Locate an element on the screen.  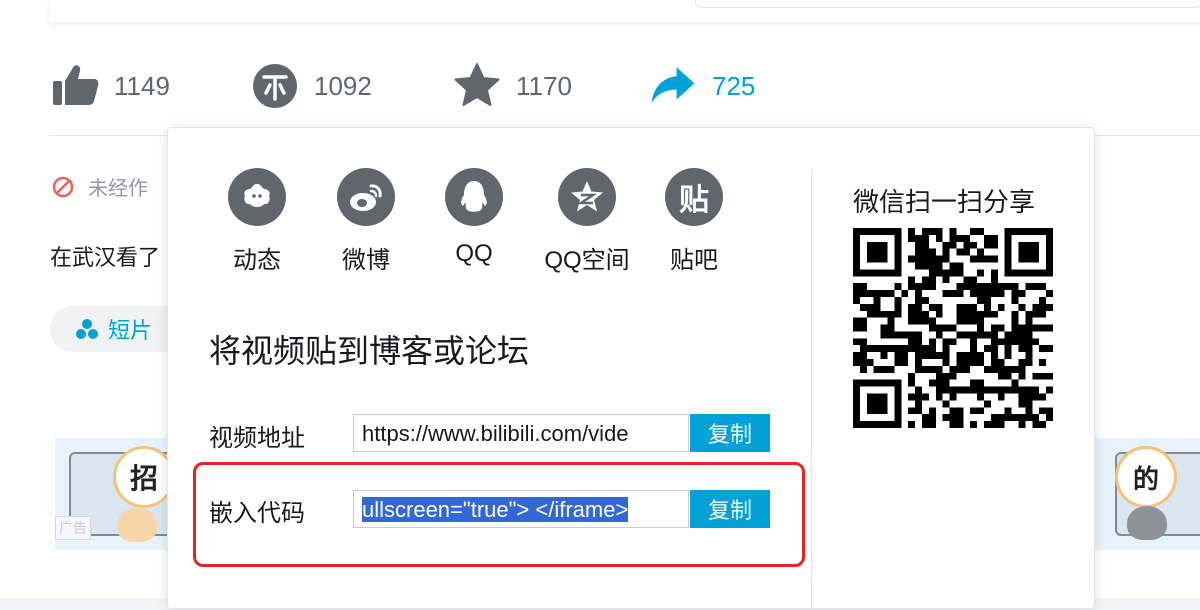
favorite-button: 1170 is located at coordinates (512, 86).